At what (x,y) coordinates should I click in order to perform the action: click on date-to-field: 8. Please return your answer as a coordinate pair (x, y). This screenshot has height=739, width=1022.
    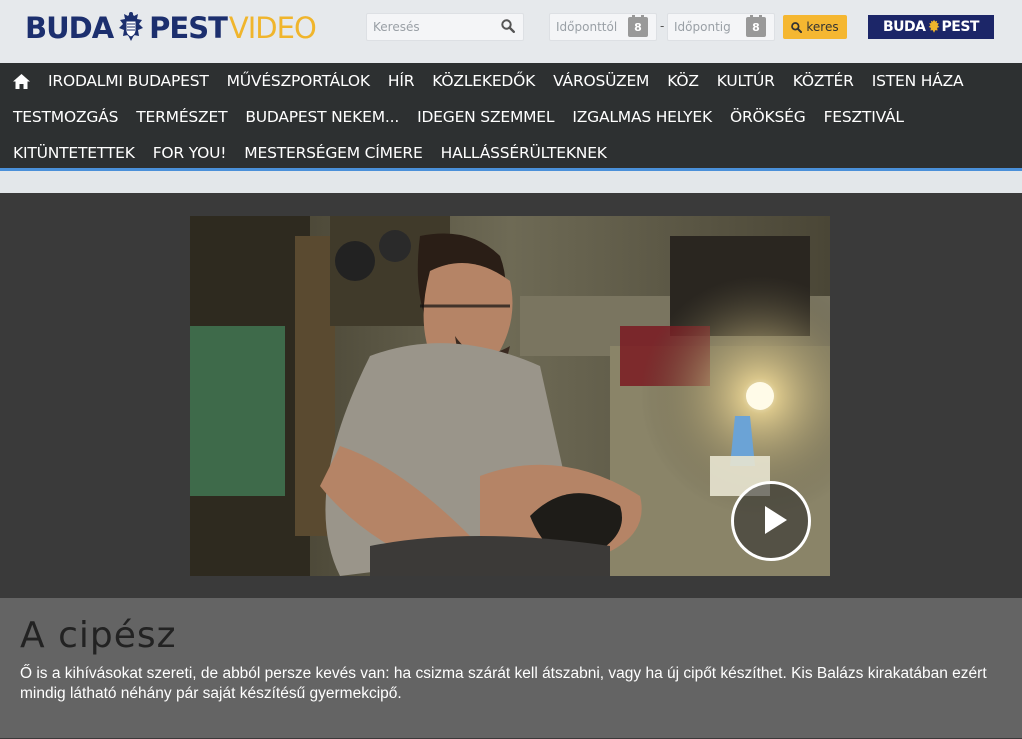
    Looking at the image, I should click on (721, 27).